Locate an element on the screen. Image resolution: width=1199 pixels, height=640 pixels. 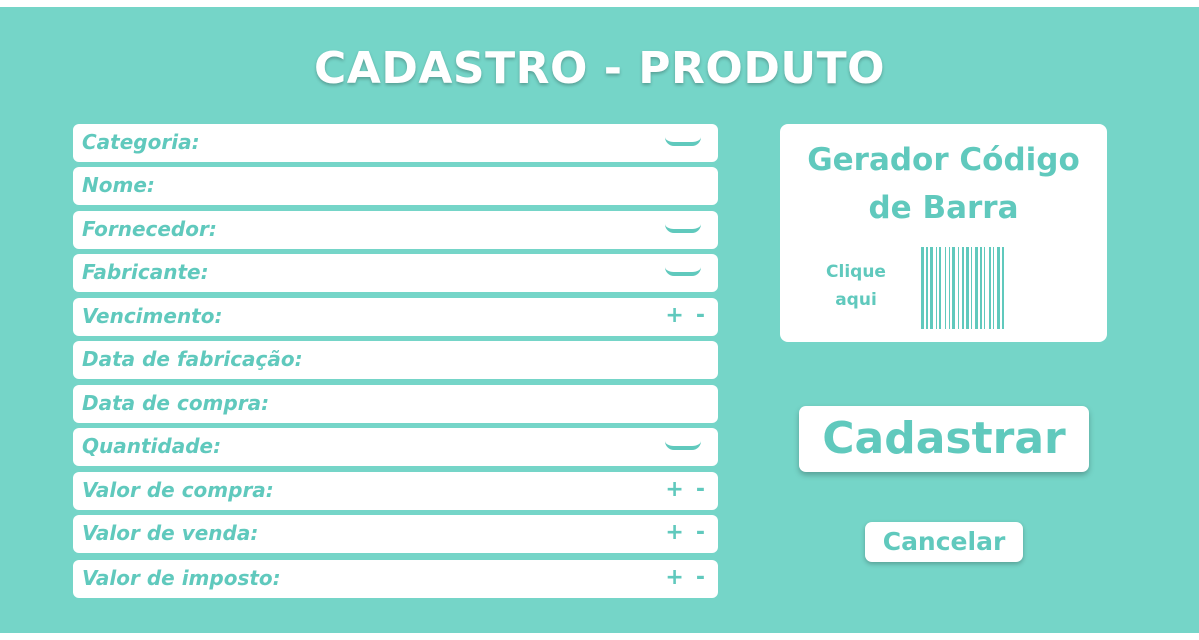
purchase-value-label: Valor de compra: is located at coordinates (178, 490).